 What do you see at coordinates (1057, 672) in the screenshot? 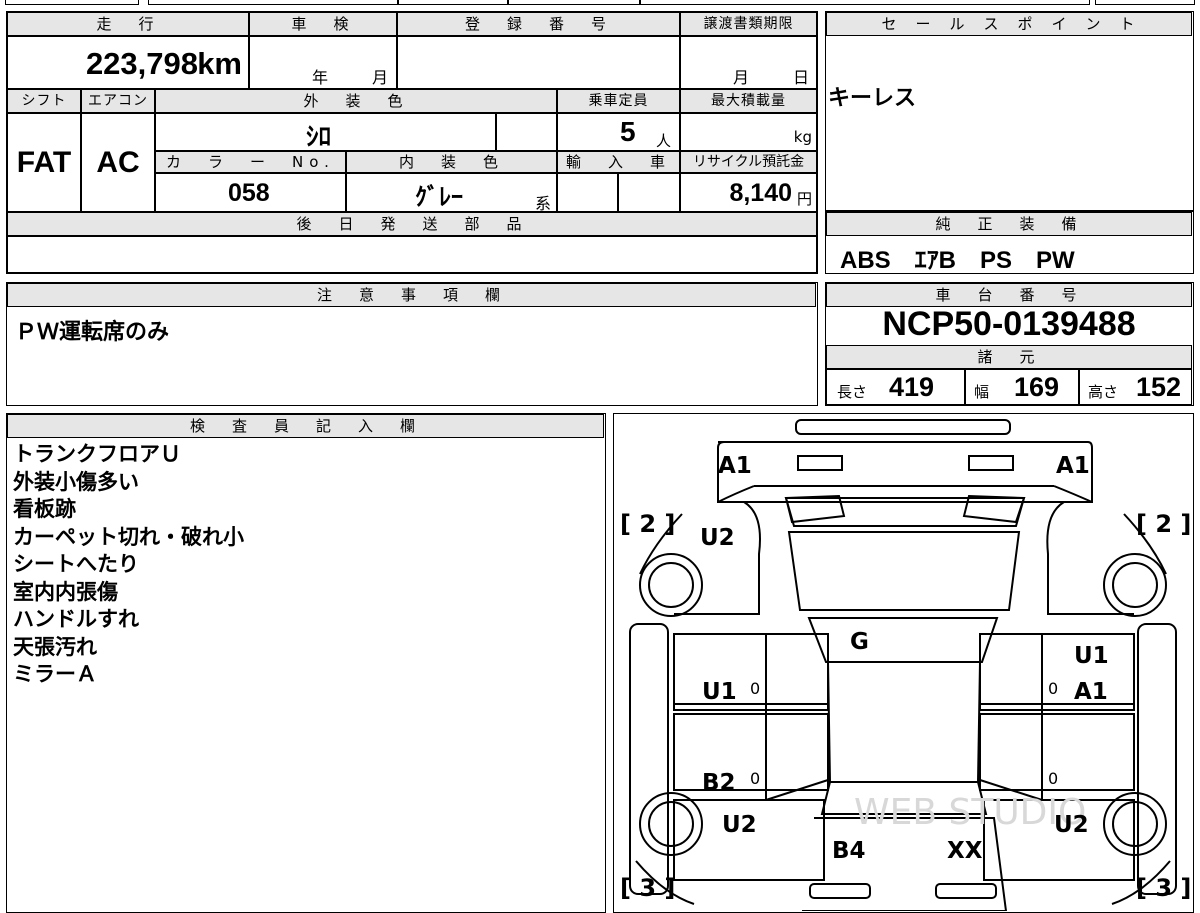
I see `right-quarter-panel` at bounding box center [1057, 672].